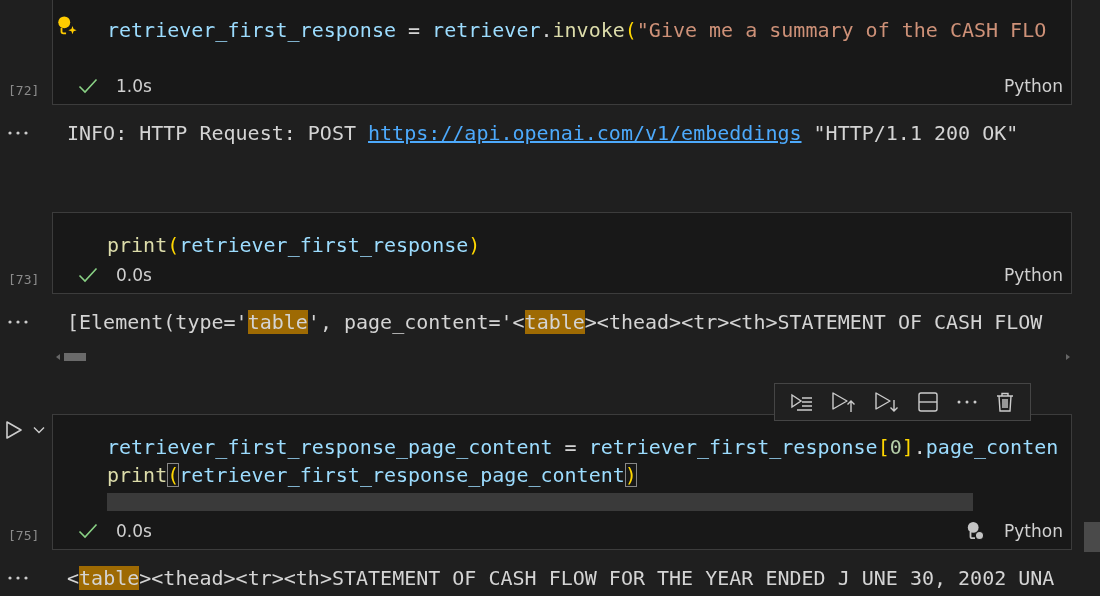 The width and height of the screenshot is (1100, 596). Describe the element at coordinates (928, 402) in the screenshot. I see `split-cell-icon` at that location.